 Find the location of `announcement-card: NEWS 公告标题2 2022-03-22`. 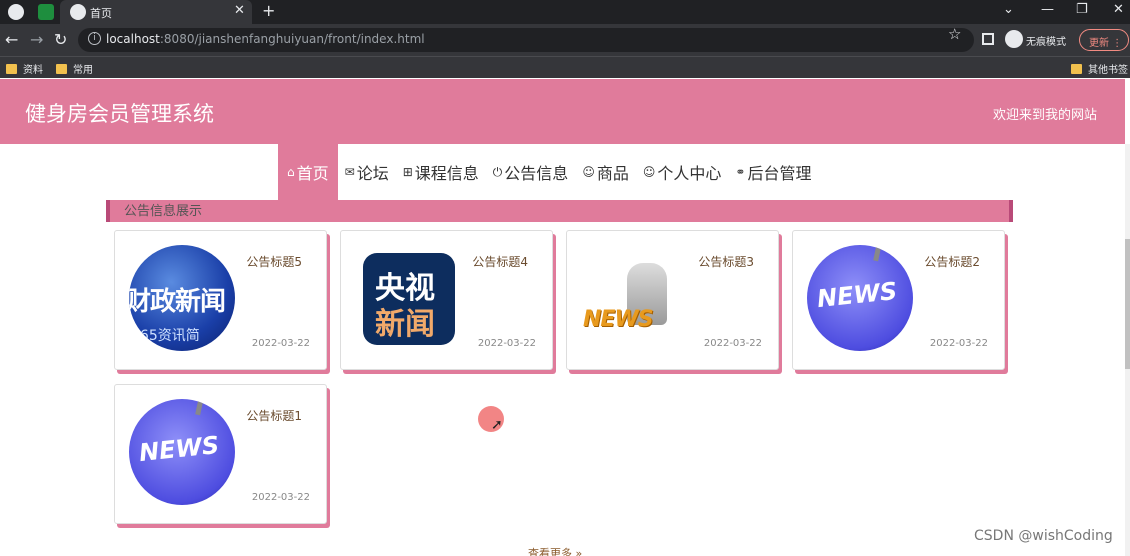

announcement-card: NEWS 公告标题2 2022-03-22 is located at coordinates (898, 300).